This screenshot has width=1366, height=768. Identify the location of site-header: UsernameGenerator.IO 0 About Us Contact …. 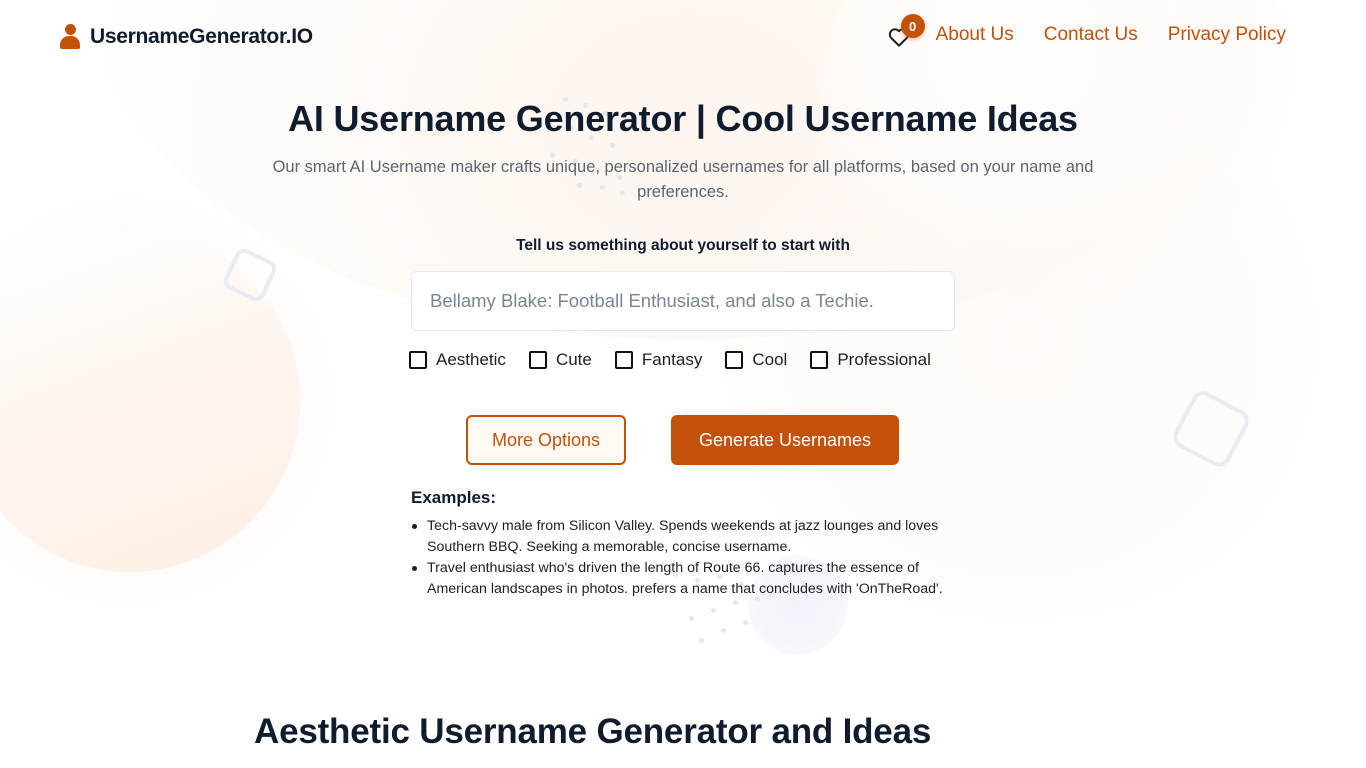
(683, 37).